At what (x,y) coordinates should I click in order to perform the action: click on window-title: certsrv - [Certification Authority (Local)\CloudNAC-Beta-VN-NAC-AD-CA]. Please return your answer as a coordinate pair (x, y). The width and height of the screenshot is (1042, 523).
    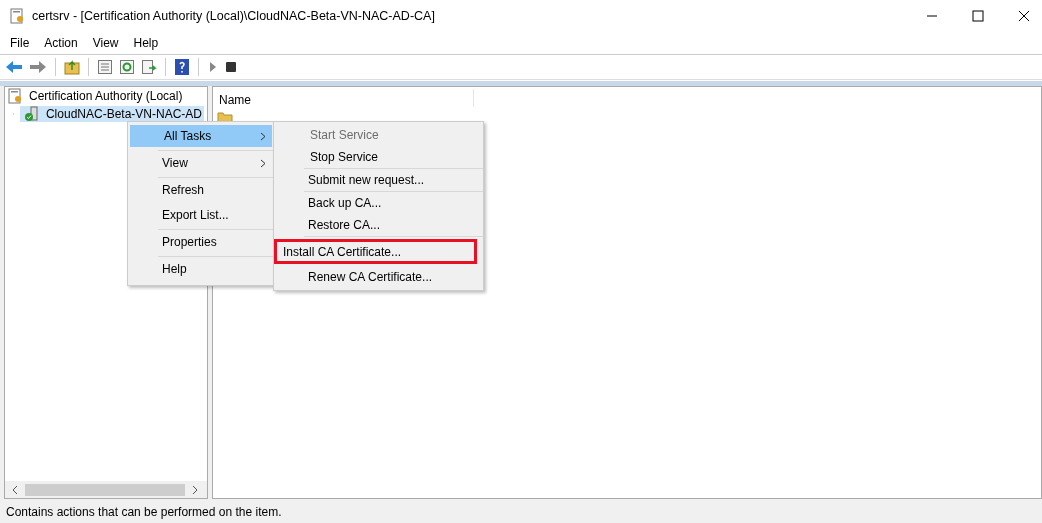
    Looking at the image, I should click on (233, 16).